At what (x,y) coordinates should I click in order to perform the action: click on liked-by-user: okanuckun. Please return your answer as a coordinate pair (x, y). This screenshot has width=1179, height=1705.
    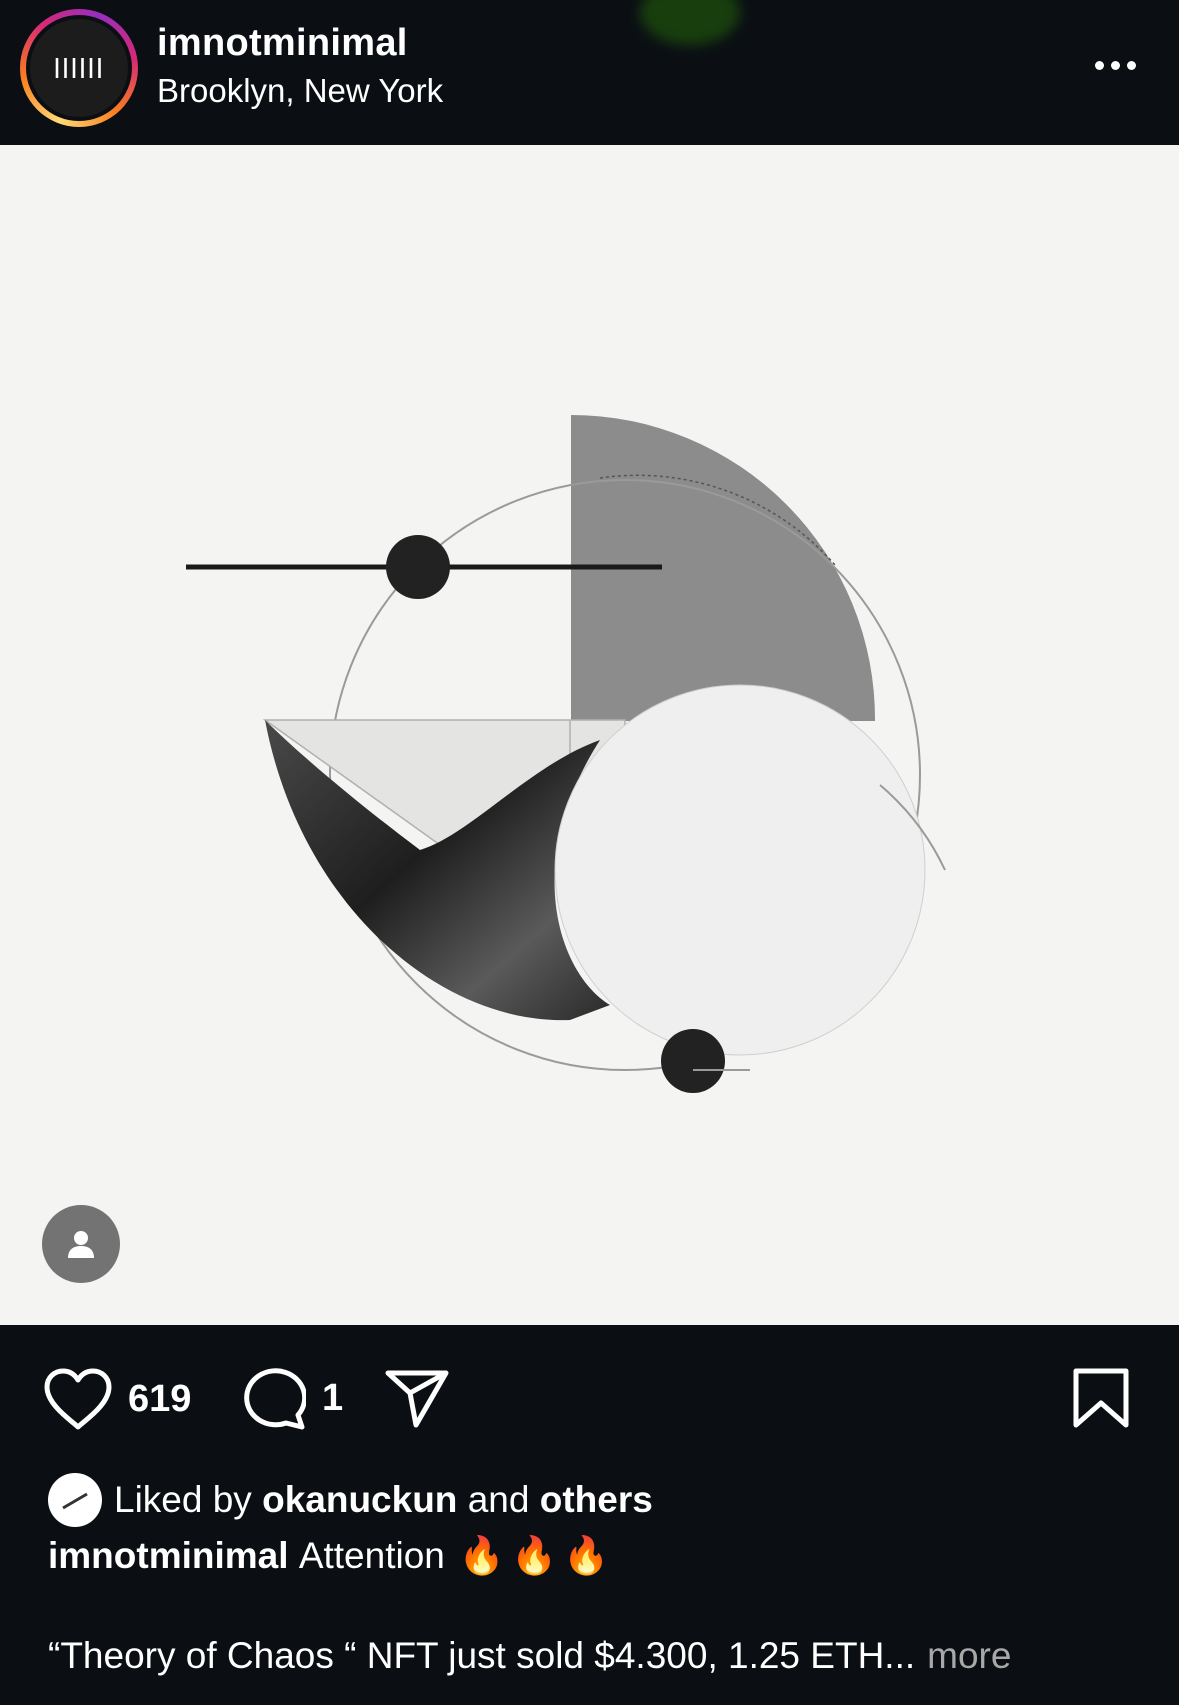
    Looking at the image, I should click on (359, 1500).